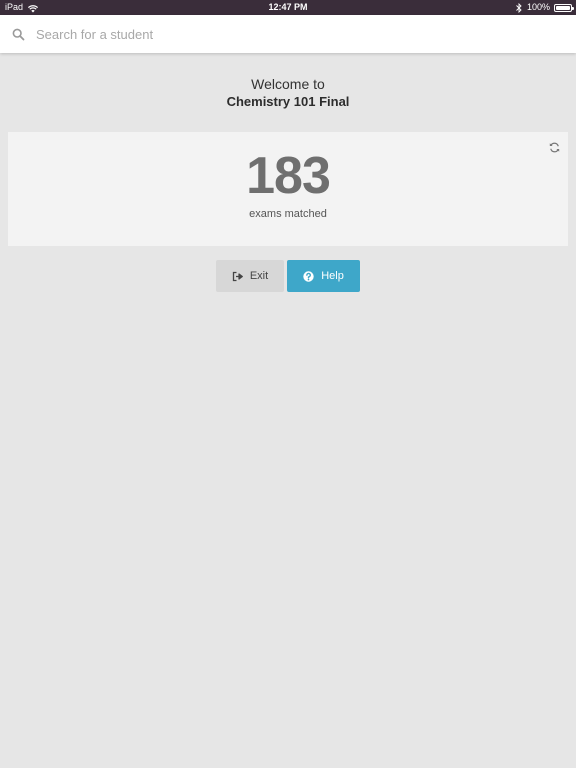 The image size is (576, 768). What do you see at coordinates (288, 101) in the screenshot?
I see `exam-title: Chemistry 101 Final` at bounding box center [288, 101].